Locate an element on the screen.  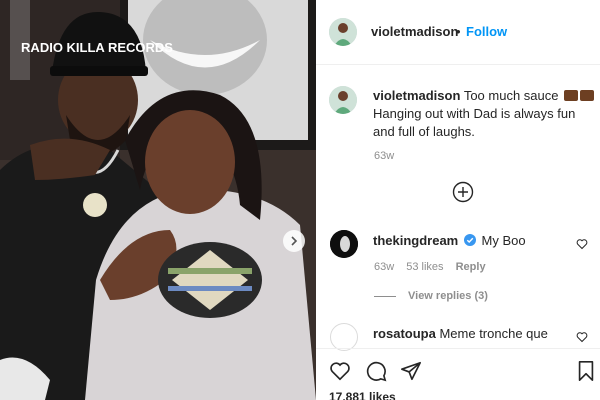
comment-1: thekingdream My Boo is located at coordinates (449, 240).